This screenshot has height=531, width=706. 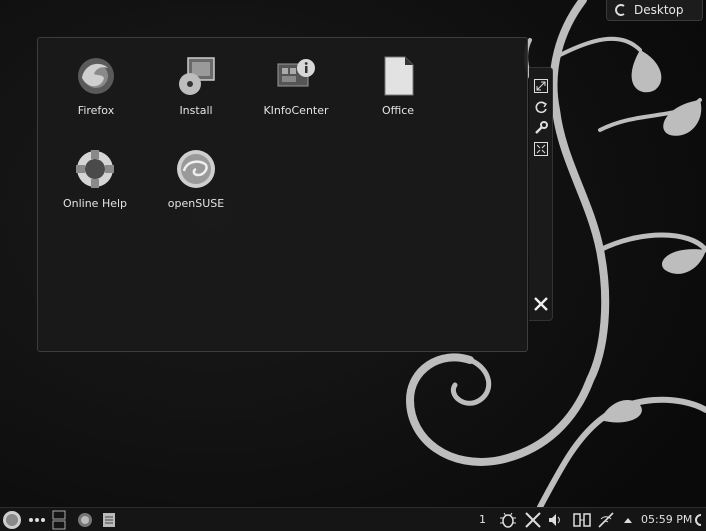 What do you see at coordinates (508, 520) in the screenshot?
I see `bug-icon` at bounding box center [508, 520].